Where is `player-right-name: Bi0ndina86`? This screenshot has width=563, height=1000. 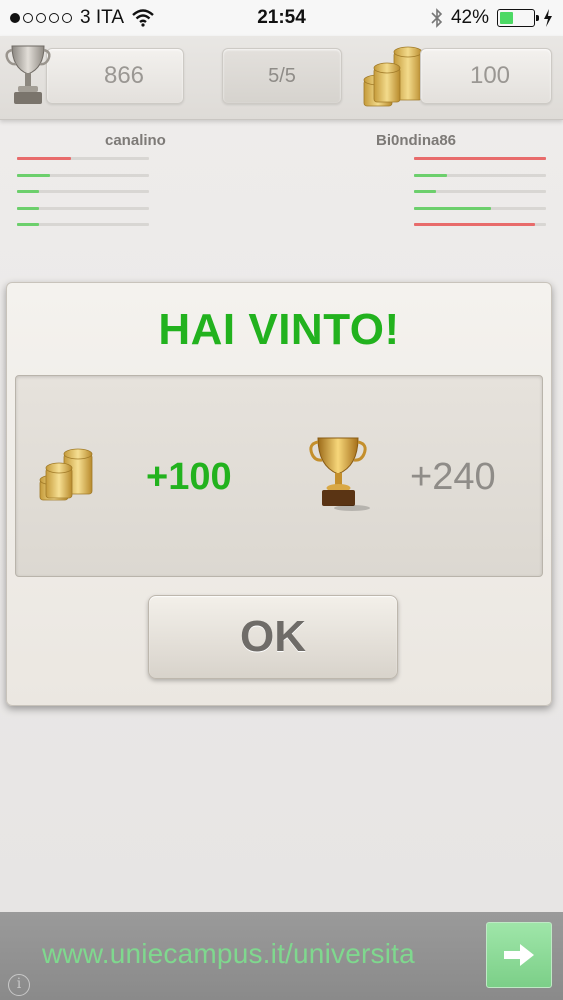
player-right-name: Bi0ndina86 is located at coordinates (416, 140).